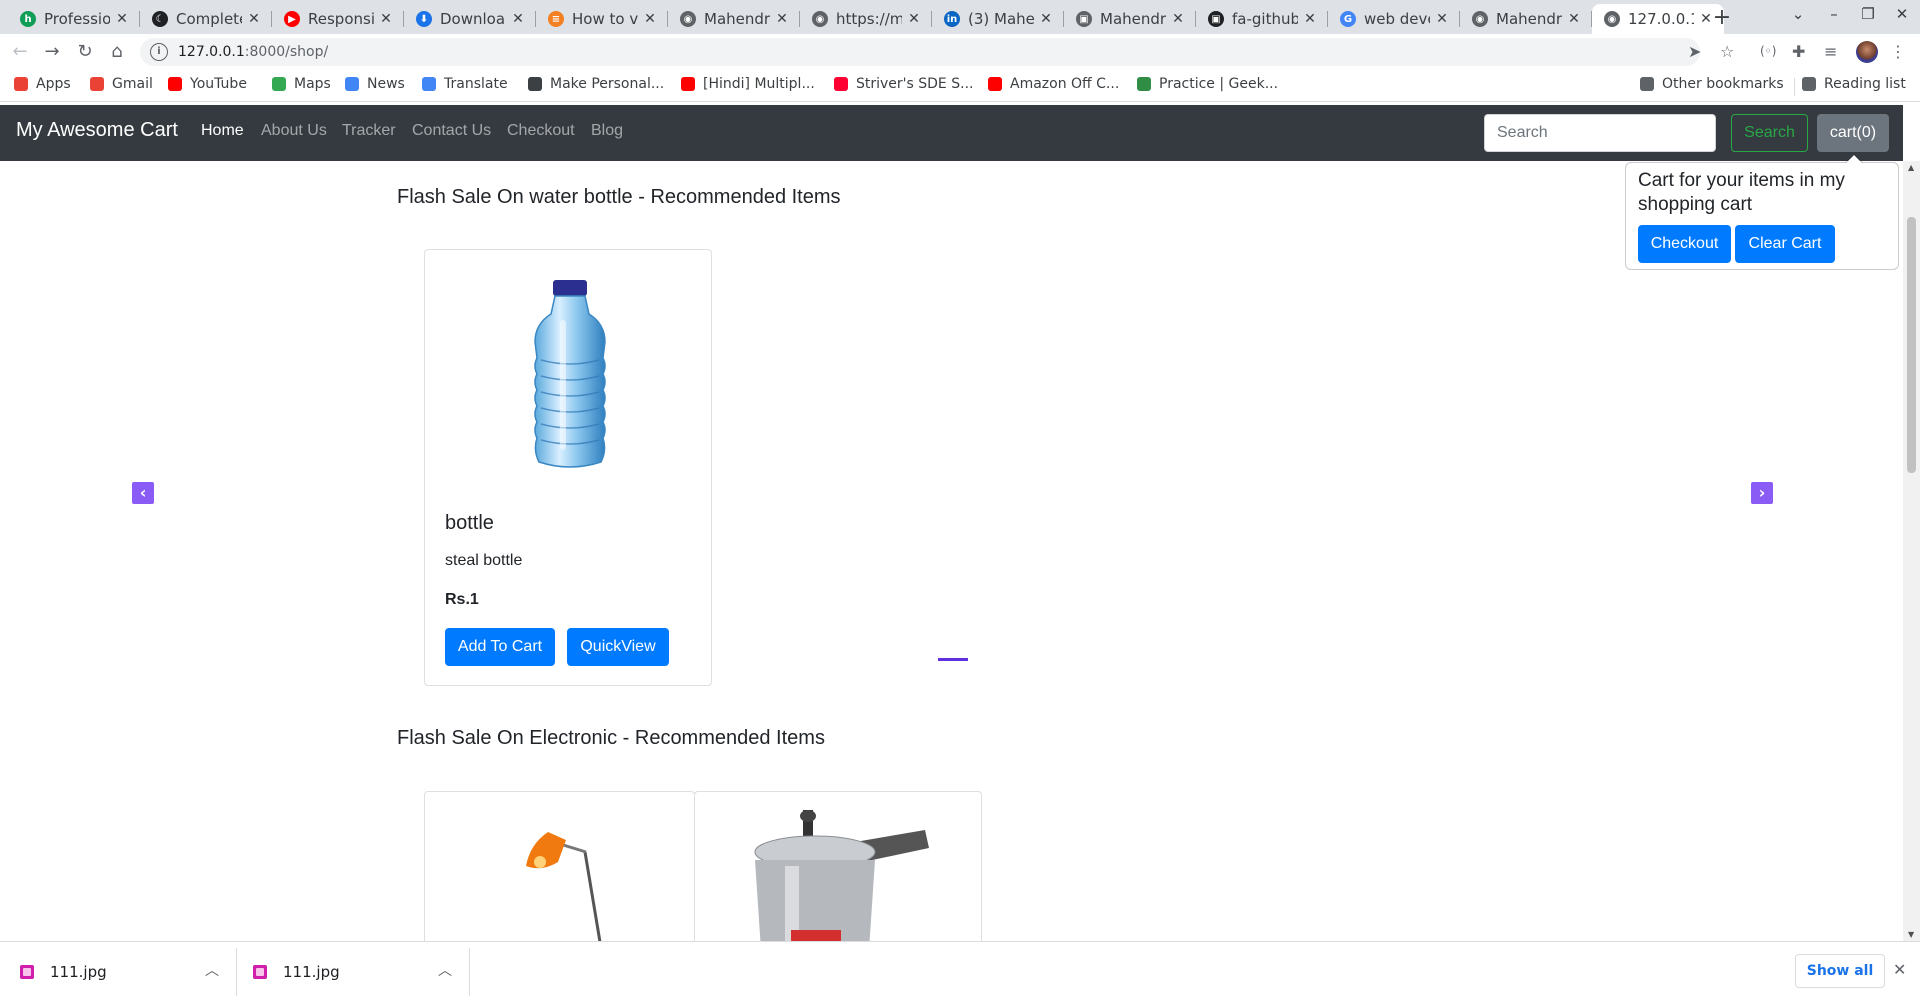  Describe the element at coordinates (1658, 19) in the screenshot. I see `browser-tab: ◉127.0.0.1:✕` at that location.